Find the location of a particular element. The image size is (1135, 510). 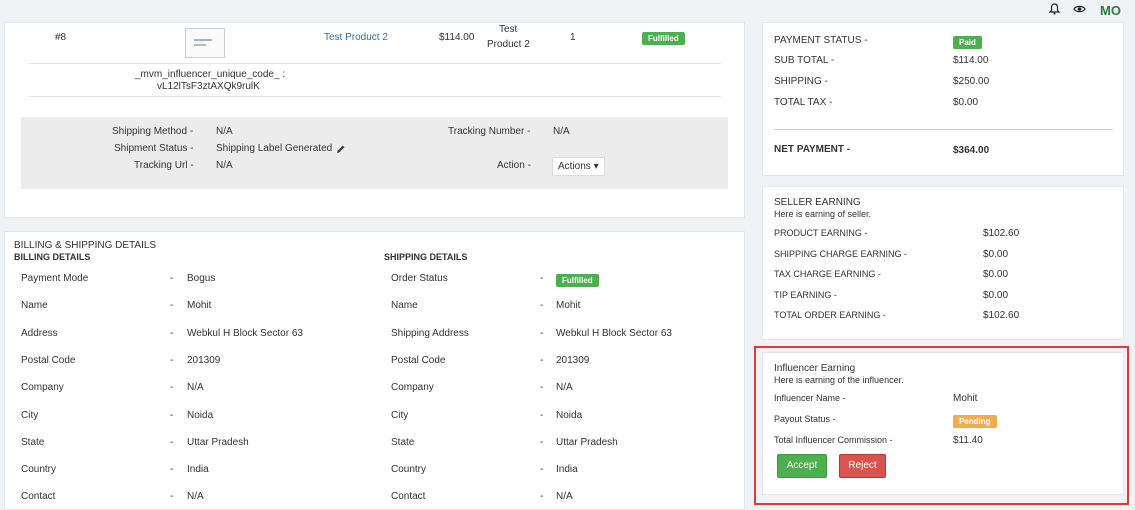

highlight-frame is located at coordinates (941, 425).